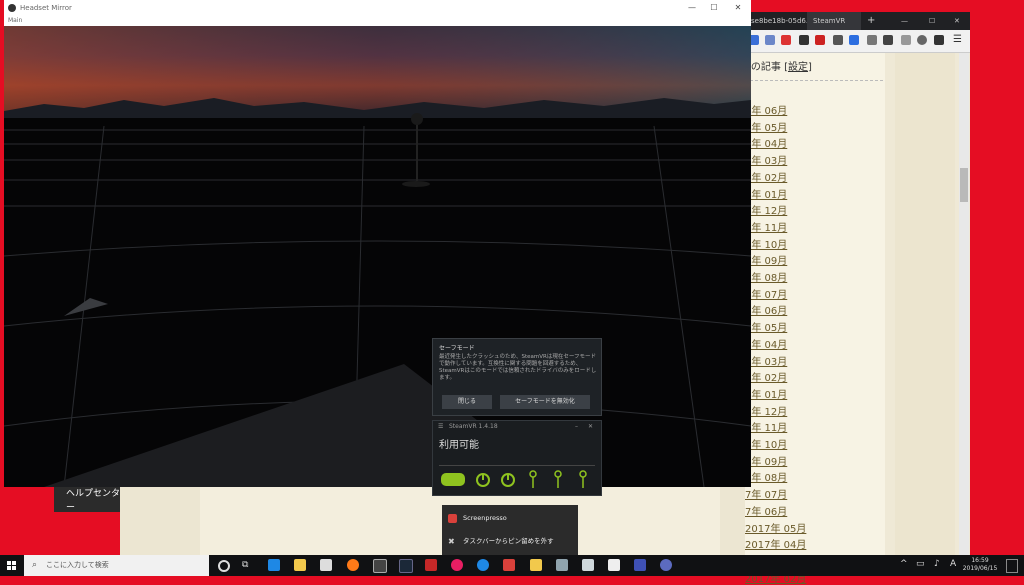 The width and height of the screenshot is (1024, 585). I want to click on headset-icon, so click(453, 479).